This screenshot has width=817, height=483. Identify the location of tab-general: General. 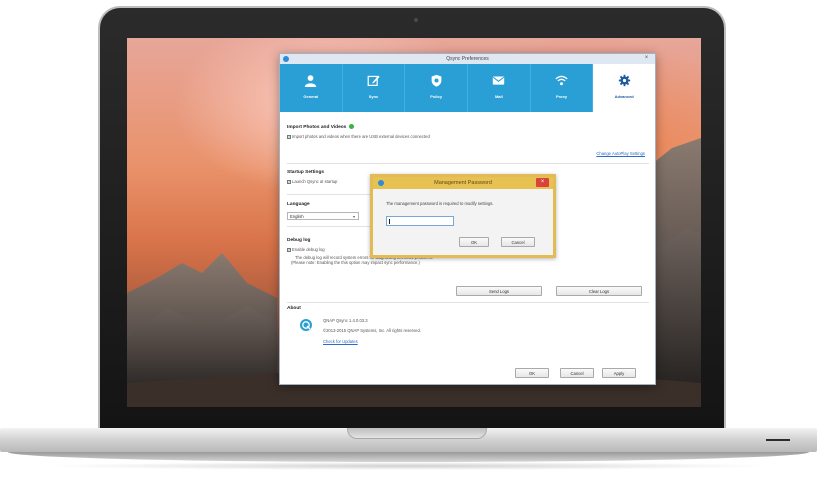
(311, 88).